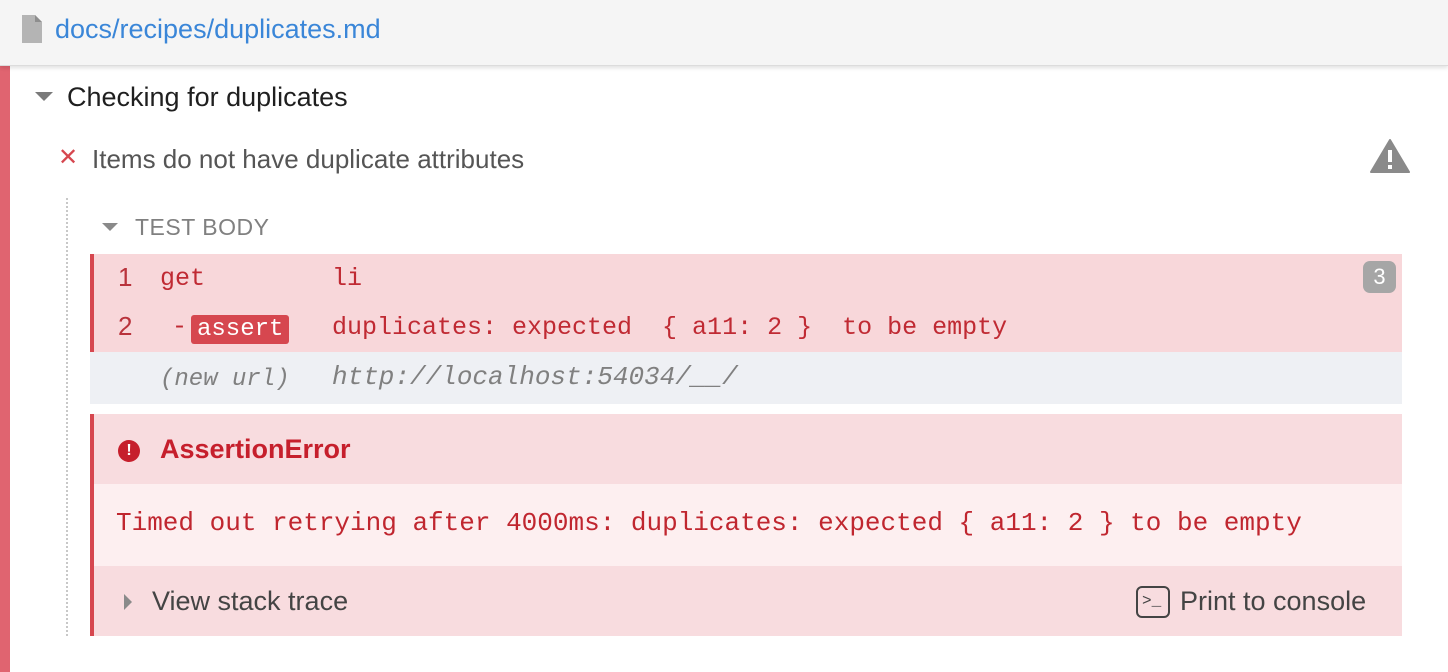 This screenshot has width=1448, height=672. Describe the element at coordinates (748, 449) in the screenshot. I see `error-header: ! AssertionError` at that location.